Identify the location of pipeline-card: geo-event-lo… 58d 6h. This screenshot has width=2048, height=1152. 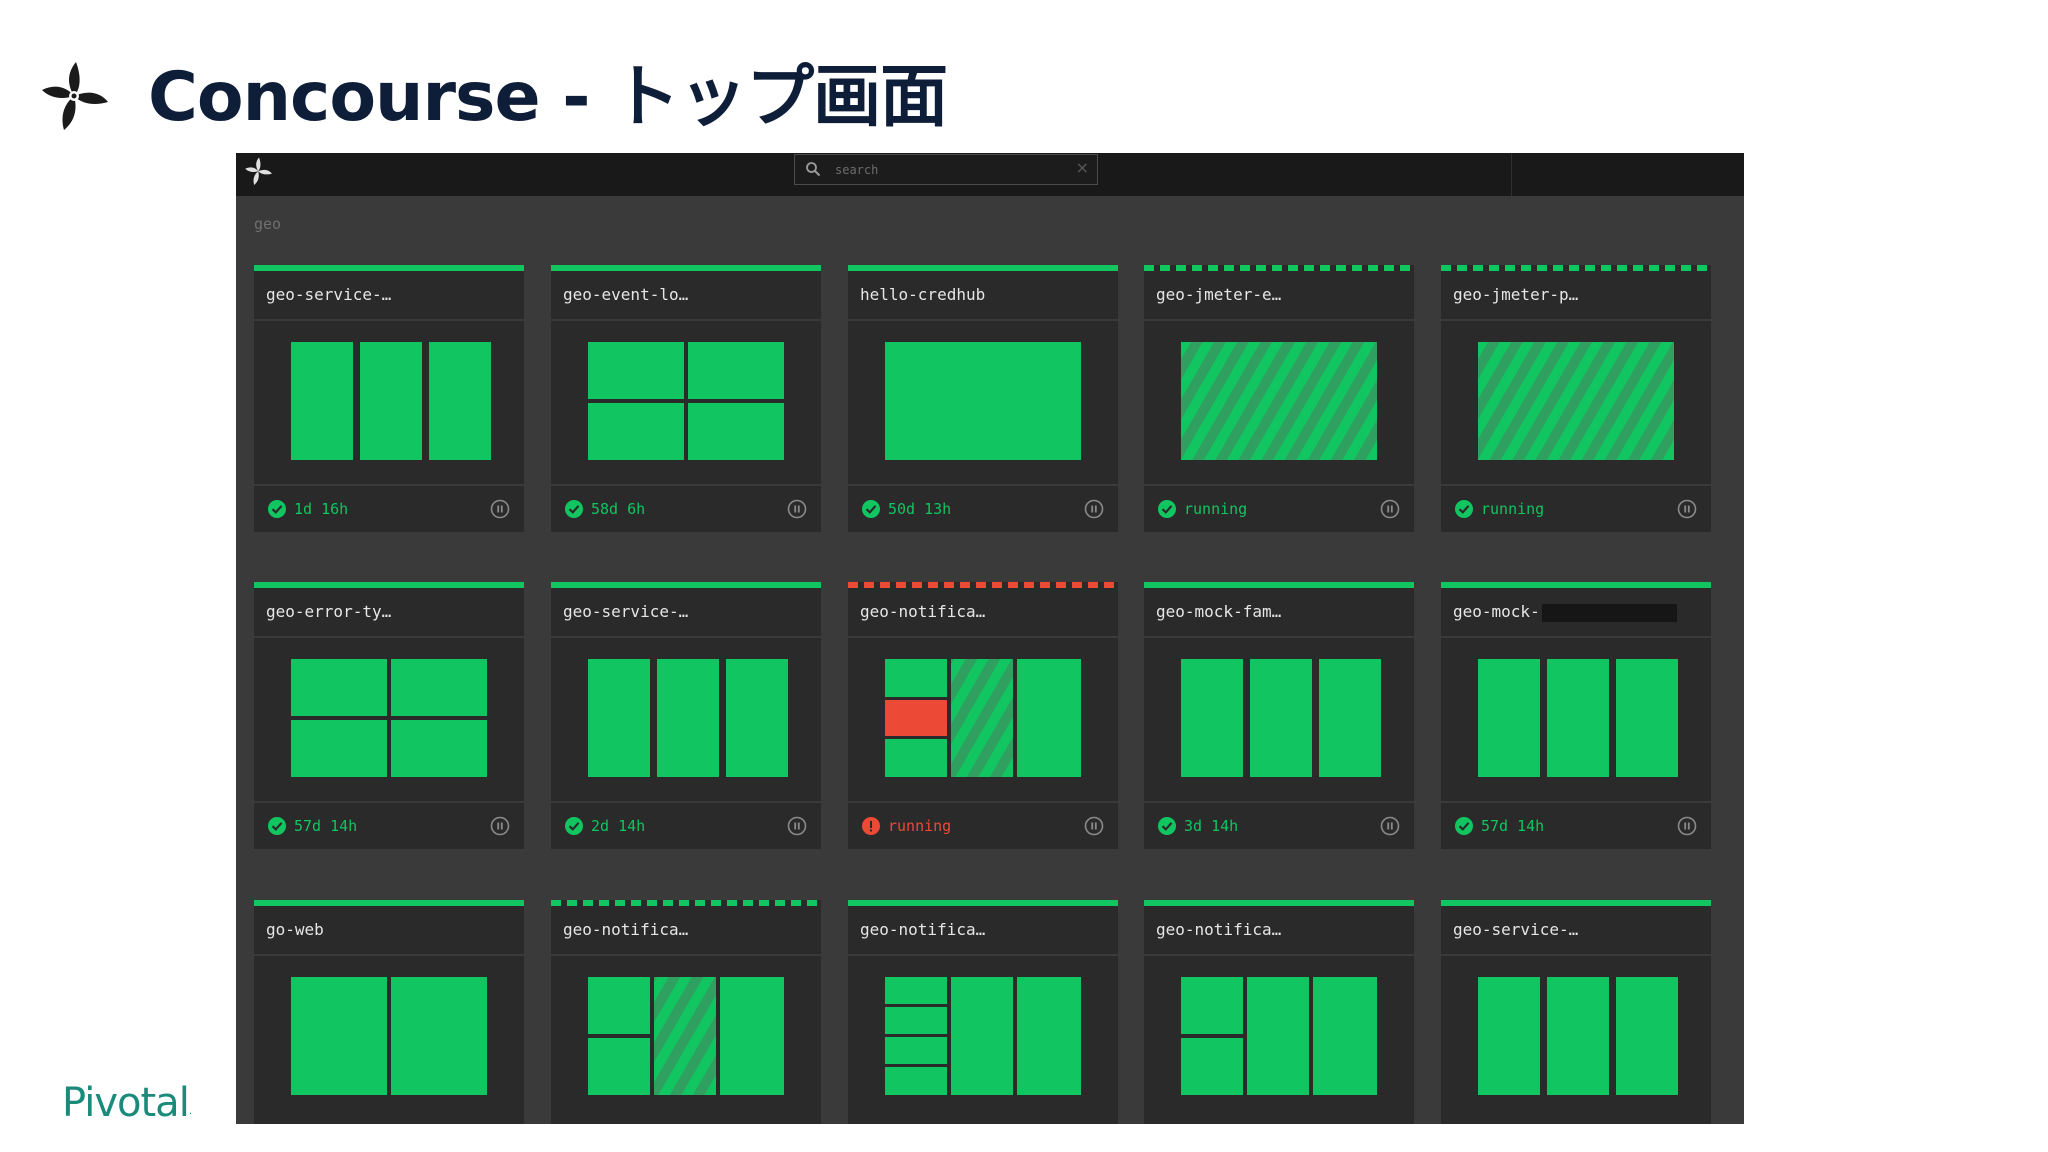
(686, 398).